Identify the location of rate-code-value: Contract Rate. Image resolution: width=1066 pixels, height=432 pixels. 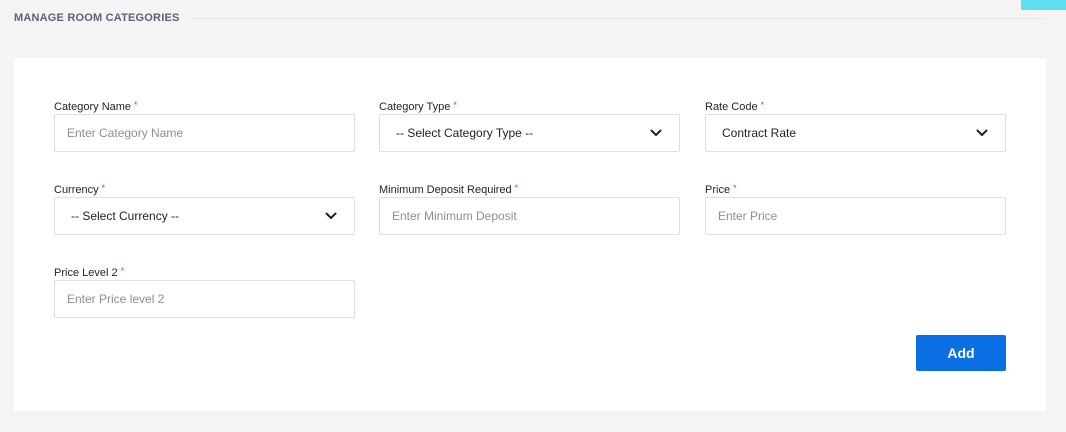
(759, 133).